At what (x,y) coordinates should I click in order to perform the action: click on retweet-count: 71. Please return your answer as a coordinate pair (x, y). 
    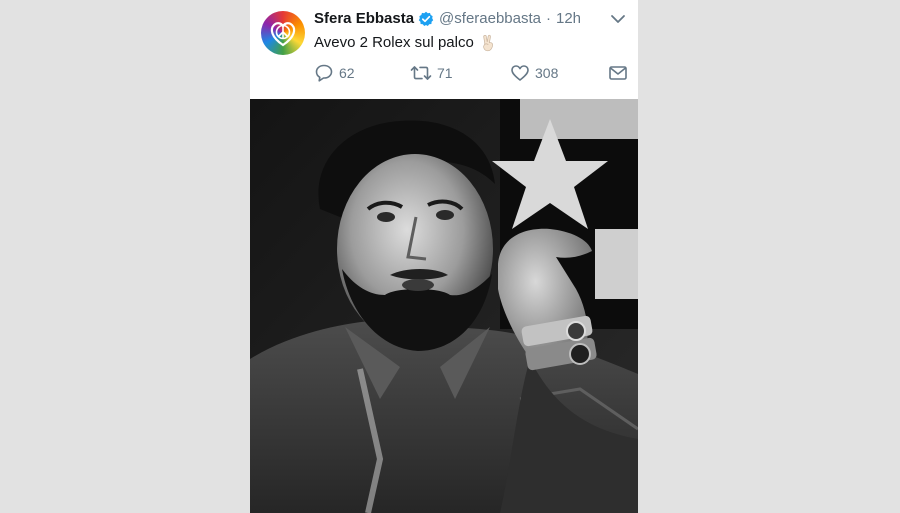
    Looking at the image, I should click on (445, 73).